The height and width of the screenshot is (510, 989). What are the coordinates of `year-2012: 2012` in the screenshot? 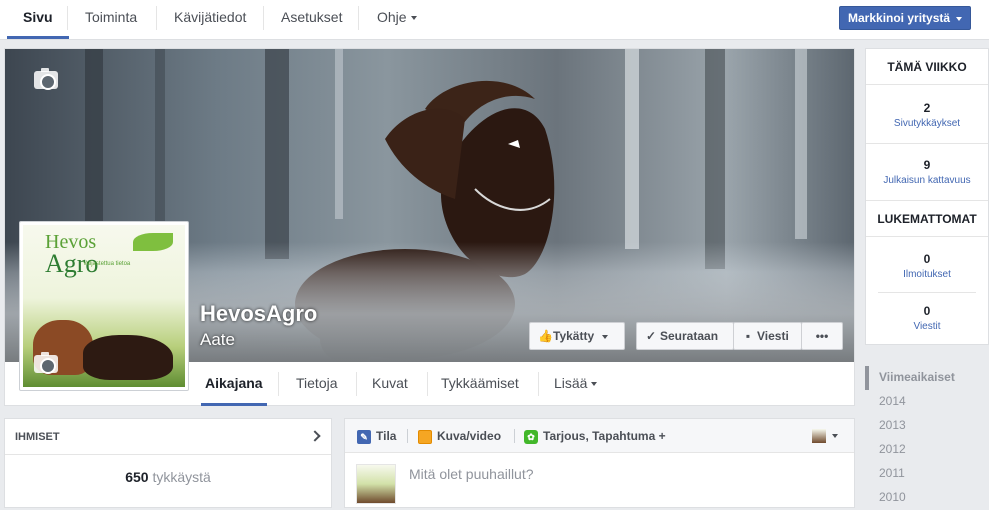 It's located at (927, 450).